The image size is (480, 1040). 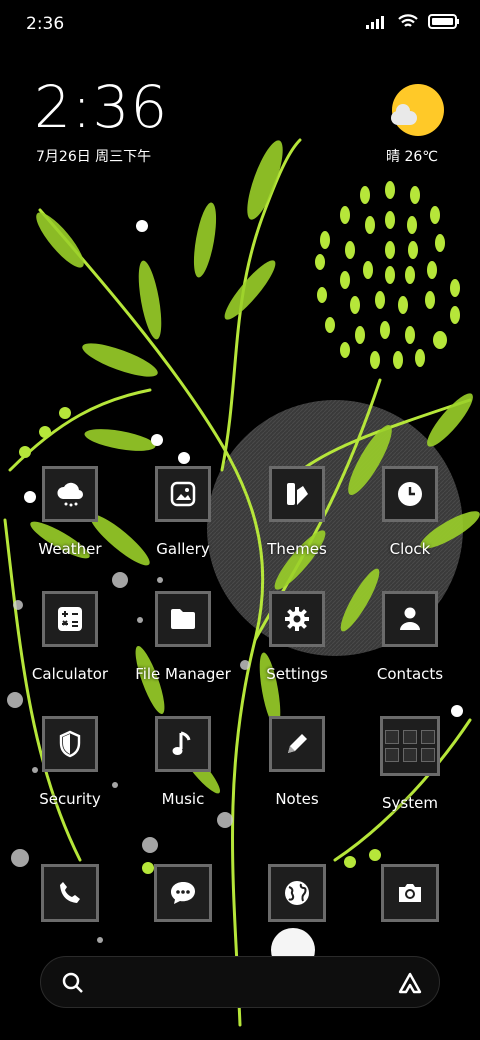 I want to click on shield-icon, so click(x=70, y=744).